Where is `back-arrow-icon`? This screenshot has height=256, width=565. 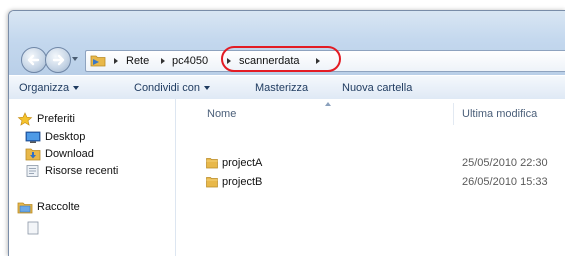
back-arrow-icon is located at coordinates (33, 60).